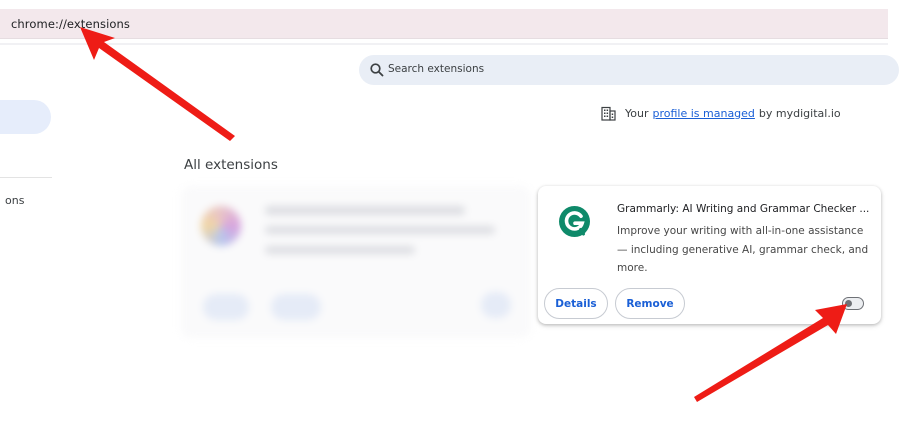  I want to click on managed-notice: Your profile is managed by mydigital.io, so click(721, 113).